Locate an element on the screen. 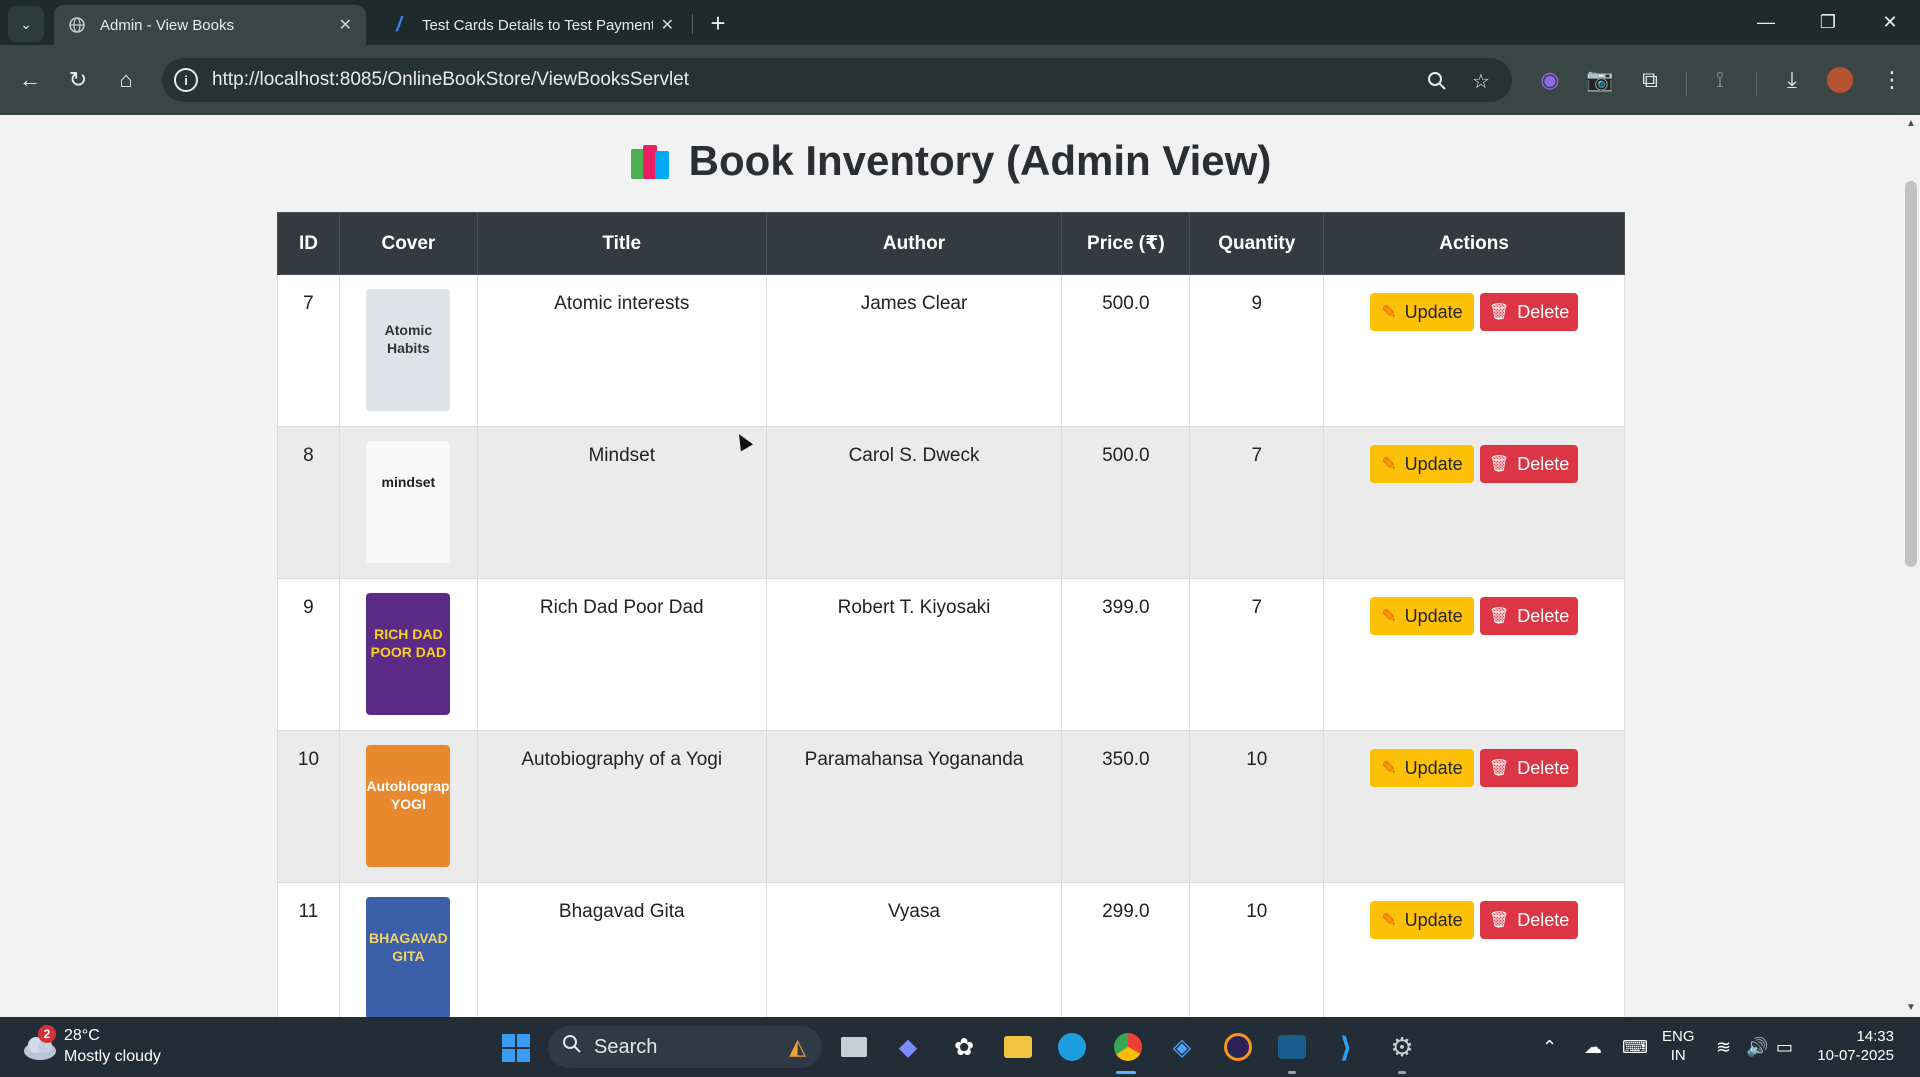 The height and width of the screenshot is (1077, 1920). chatgpt-icon: ✿ is located at coordinates (964, 1047).